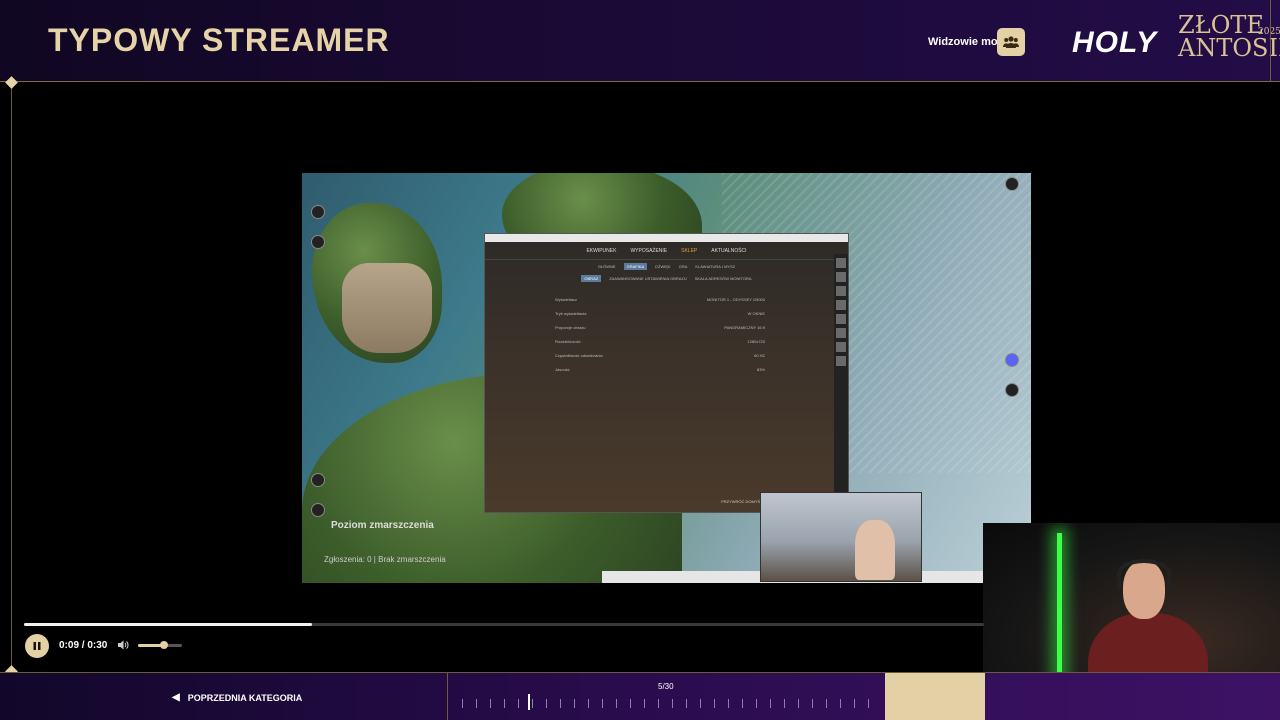 Image resolution: width=1280 pixels, height=720 pixels. What do you see at coordinates (562, 369) in the screenshot?
I see `settings-label: Jasność` at bounding box center [562, 369].